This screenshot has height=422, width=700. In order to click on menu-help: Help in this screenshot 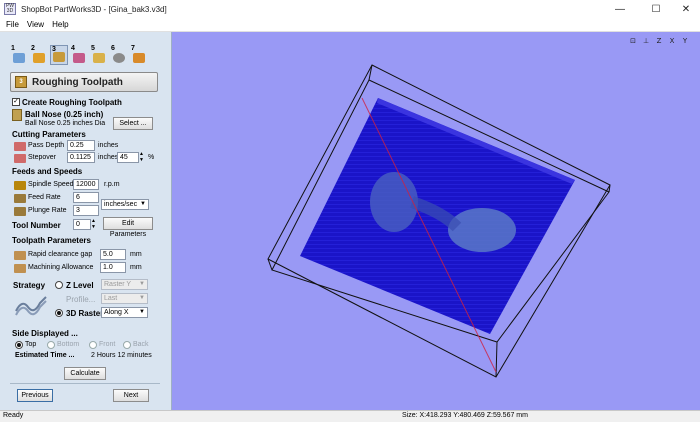, I will do `click(60, 24)`.